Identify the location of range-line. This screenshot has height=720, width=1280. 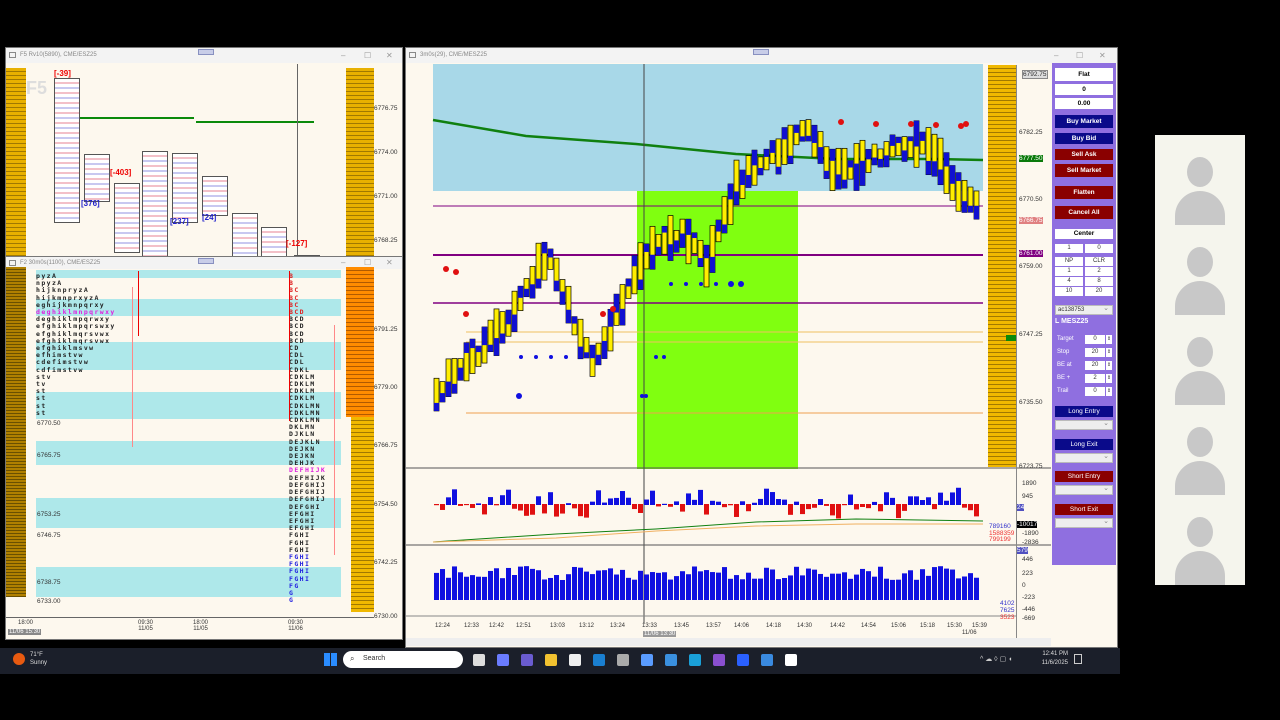
(138, 303).